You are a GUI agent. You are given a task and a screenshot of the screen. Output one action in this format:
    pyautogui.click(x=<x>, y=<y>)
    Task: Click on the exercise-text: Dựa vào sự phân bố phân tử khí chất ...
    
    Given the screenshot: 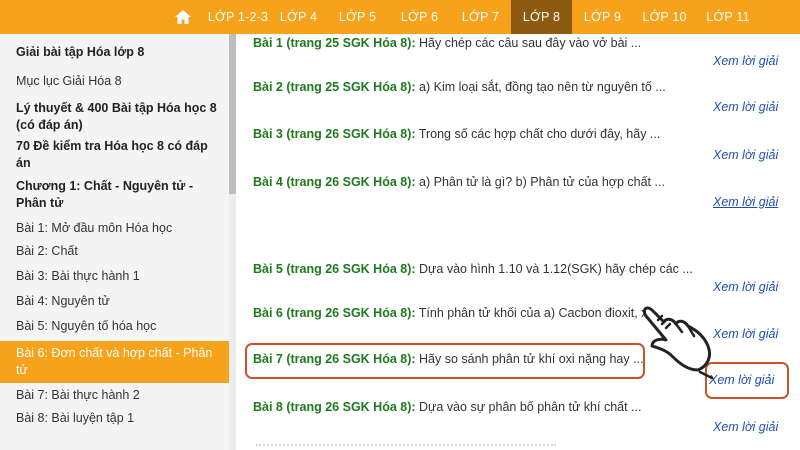 What is the action you would take?
    pyautogui.click(x=528, y=407)
    